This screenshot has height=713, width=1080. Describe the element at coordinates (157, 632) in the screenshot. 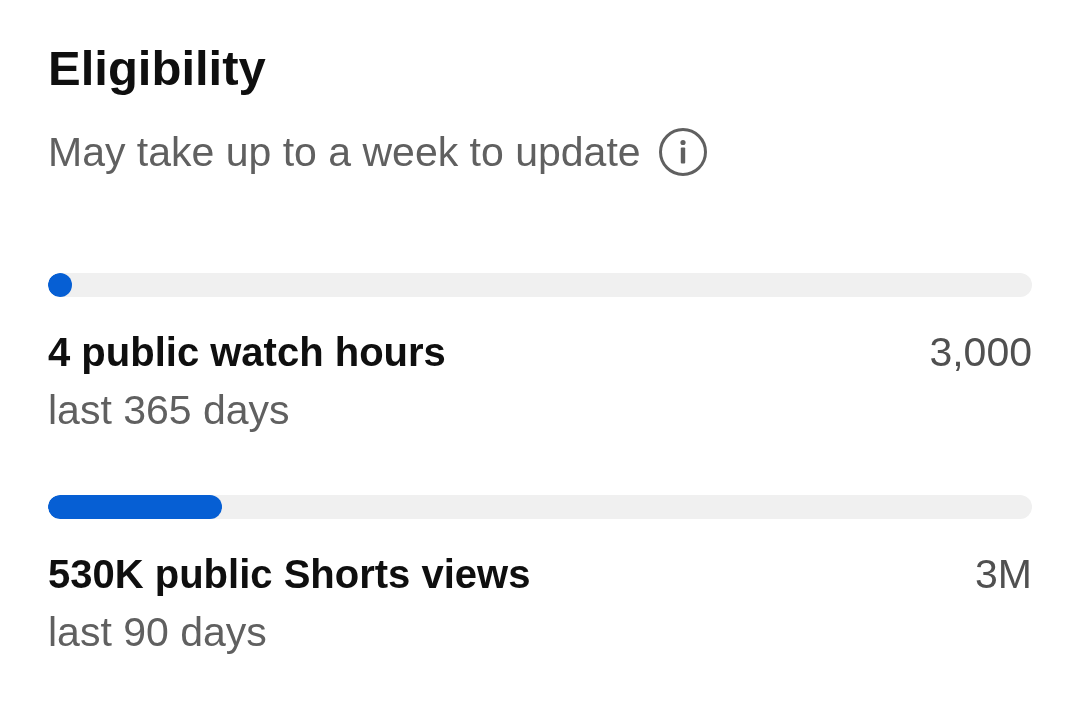

I see `requirement-period: last 90 days` at that location.